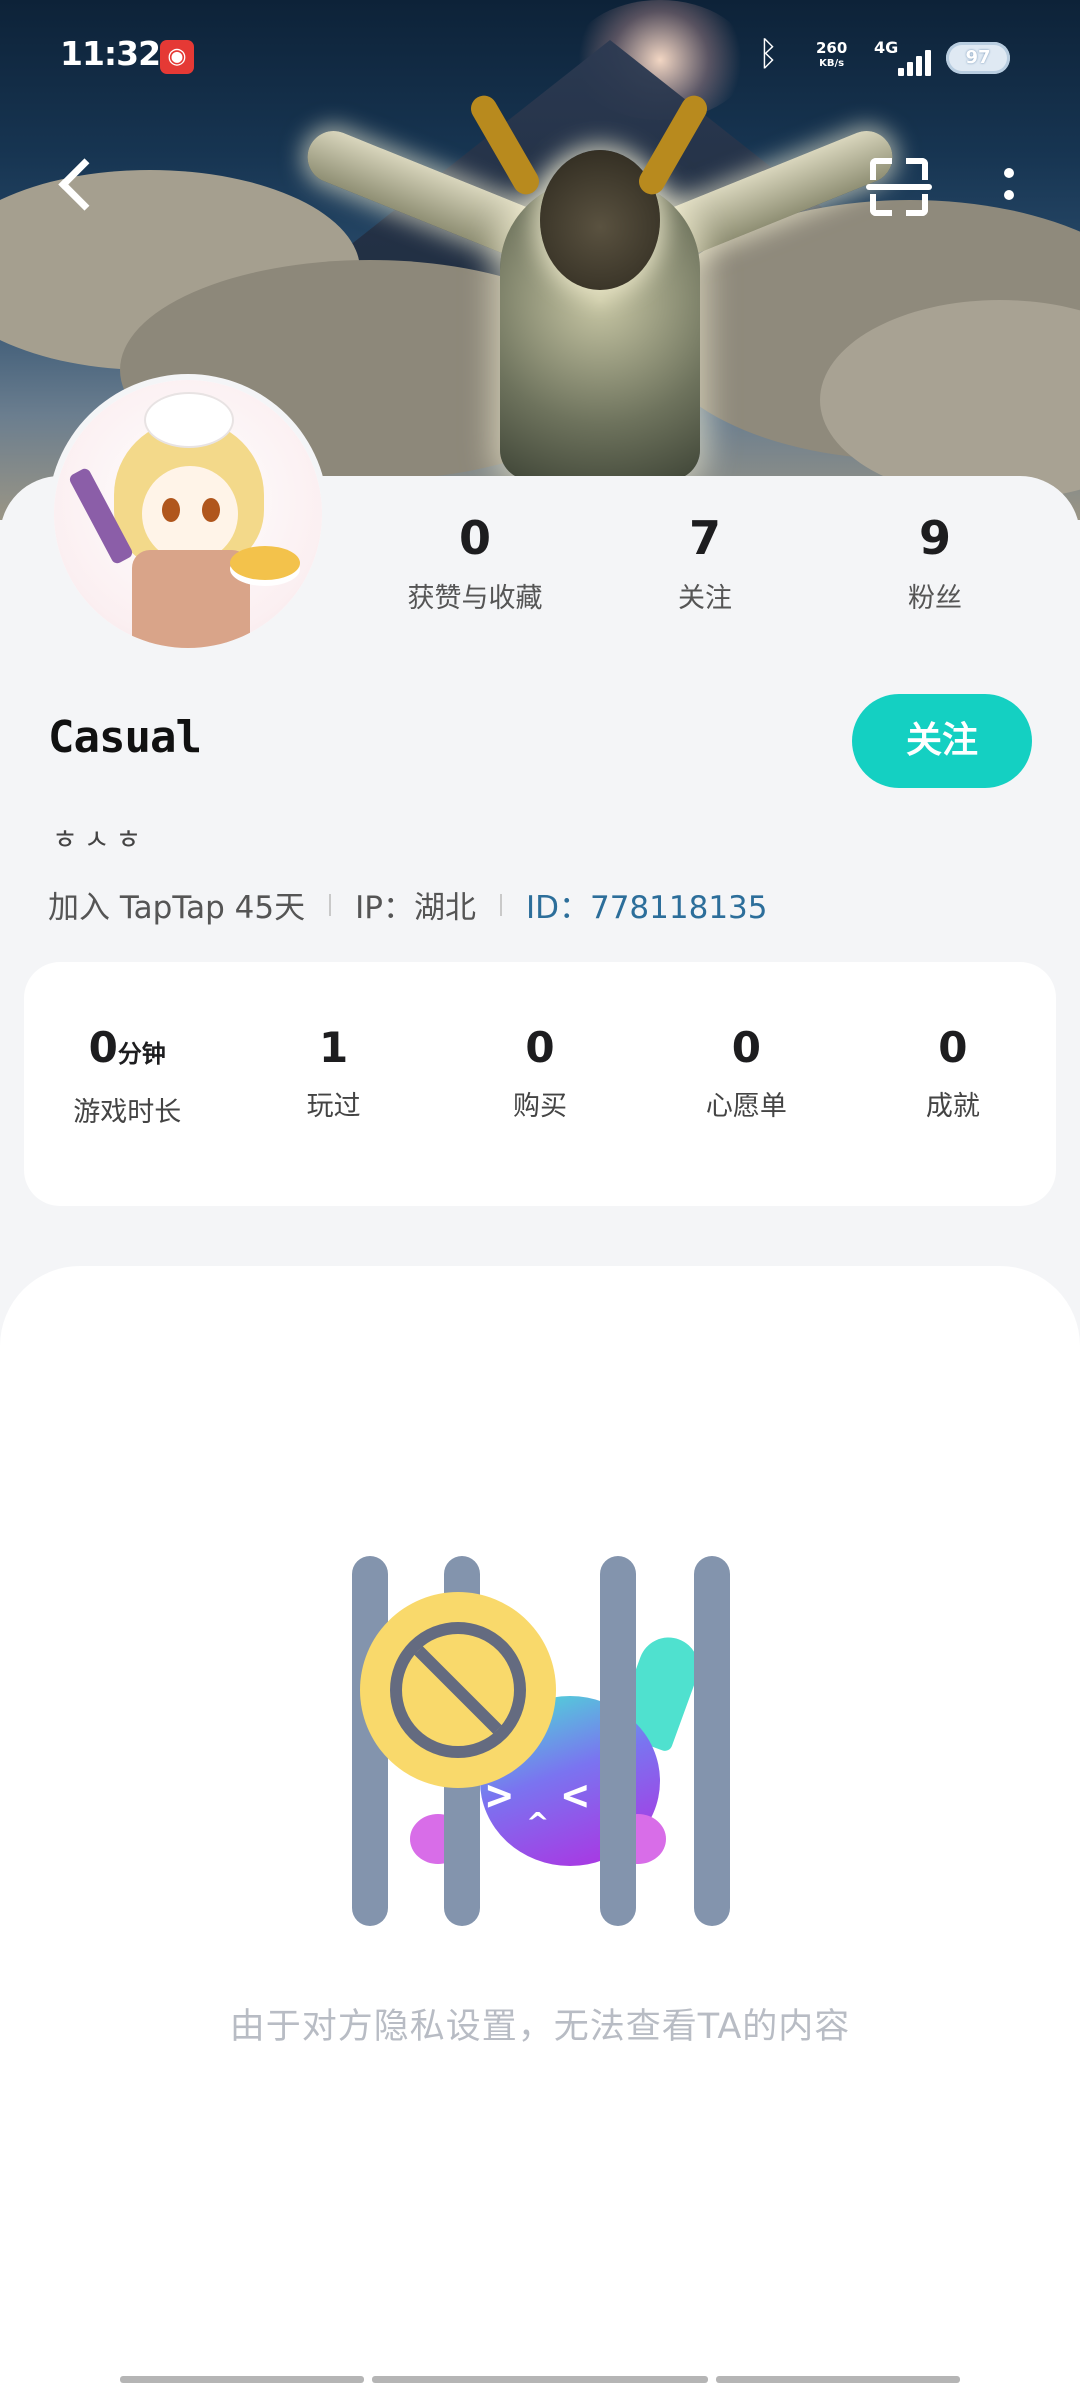 This screenshot has height=2388, width=1080. What do you see at coordinates (540, 2027) in the screenshot?
I see `private-message: 由于对方隐私设置，无法查看TA的内容` at bounding box center [540, 2027].